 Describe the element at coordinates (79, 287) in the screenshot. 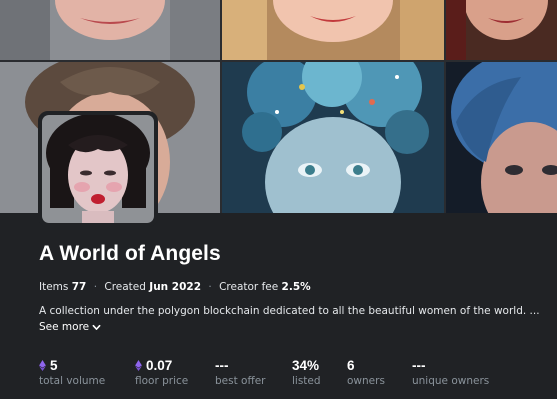

I see `items-value: 77` at that location.